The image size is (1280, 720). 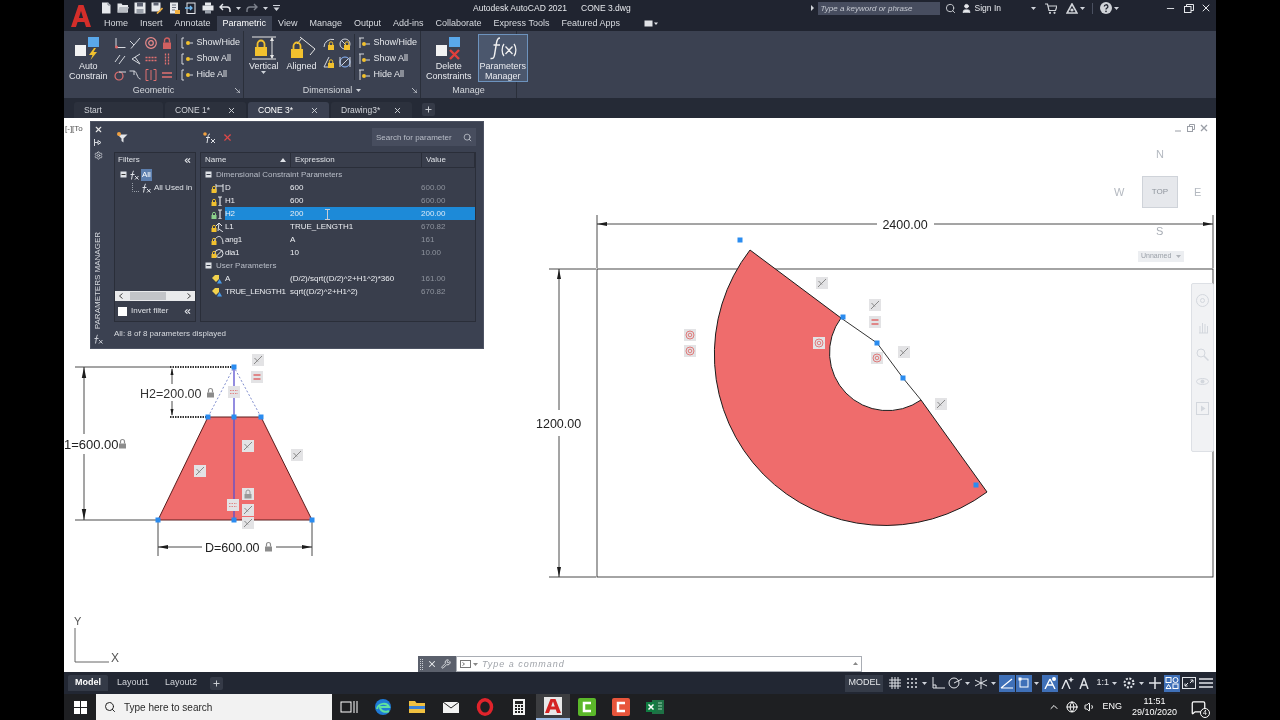 What do you see at coordinates (135, 75) in the screenshot?
I see `curve-icon` at bounding box center [135, 75].